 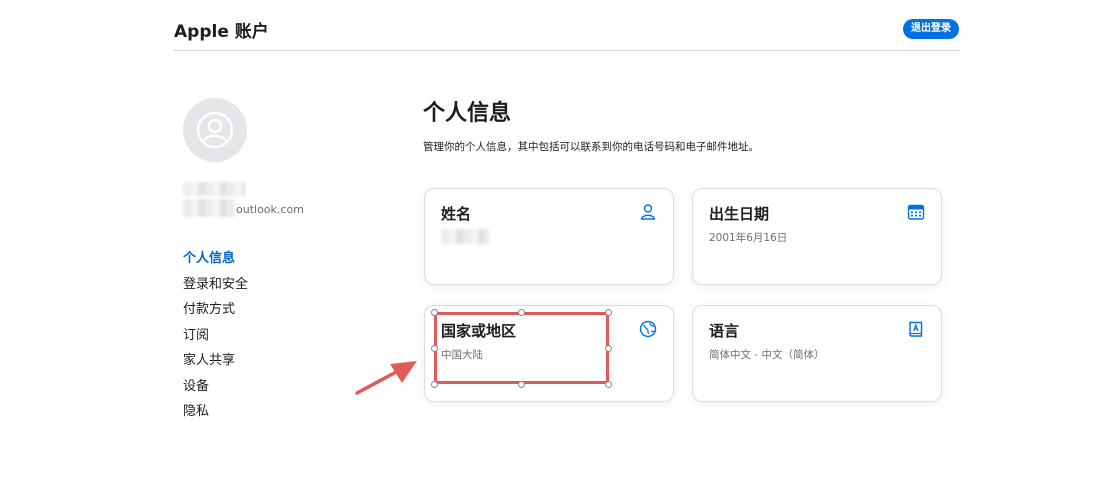 I want to click on sign-out-button: 退出登录, so click(x=931, y=29).